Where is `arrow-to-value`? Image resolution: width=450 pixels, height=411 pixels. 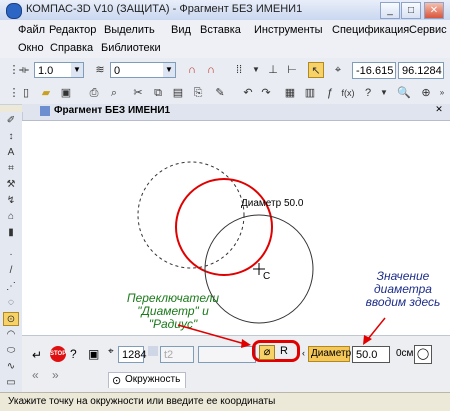
arrow-to-value is located at coordinates (376, 328).